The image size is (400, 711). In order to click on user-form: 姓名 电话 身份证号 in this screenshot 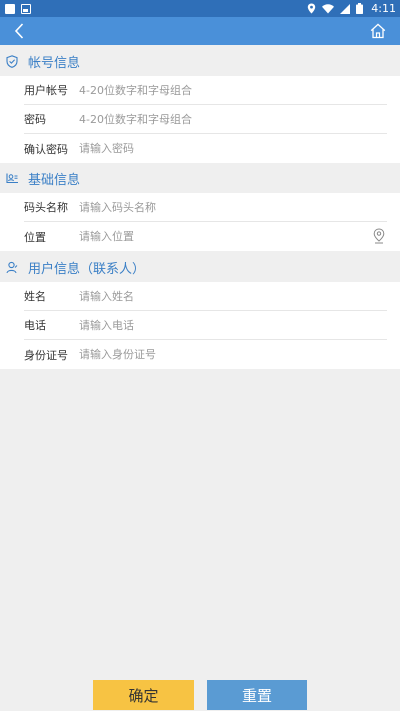, I will do `click(200, 325)`.